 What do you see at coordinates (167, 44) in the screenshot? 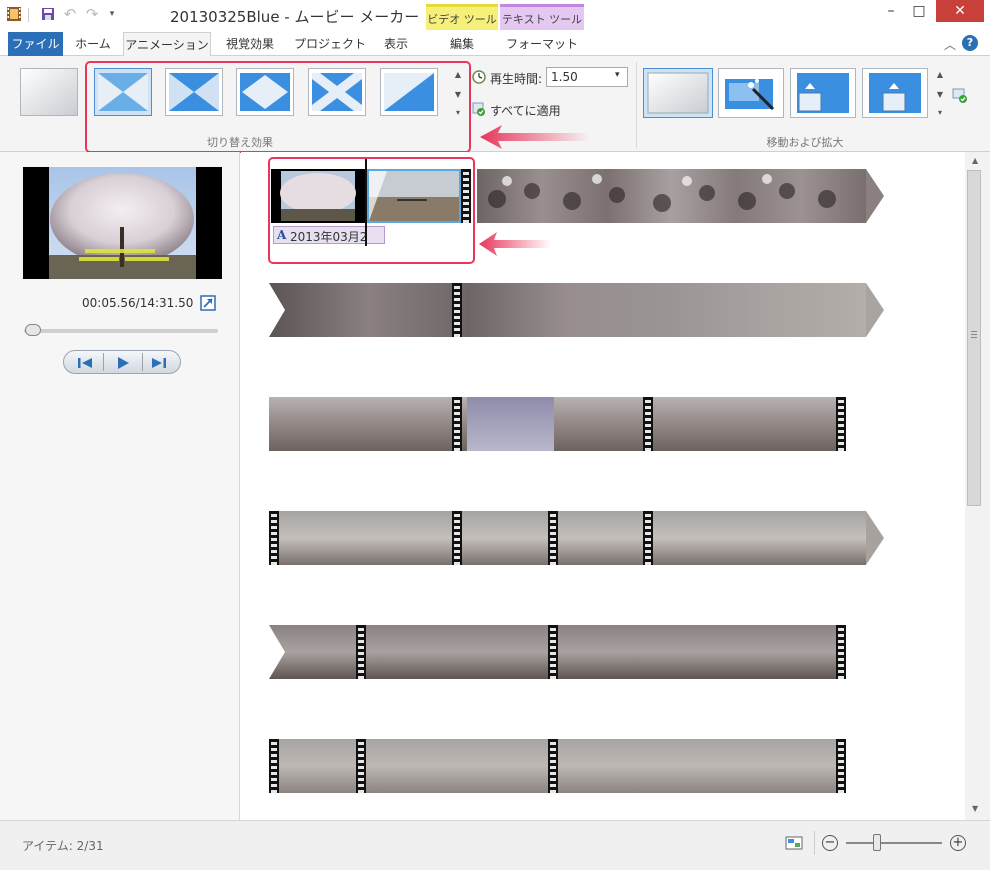
I see `tab-animation: アニメーション` at bounding box center [167, 44].